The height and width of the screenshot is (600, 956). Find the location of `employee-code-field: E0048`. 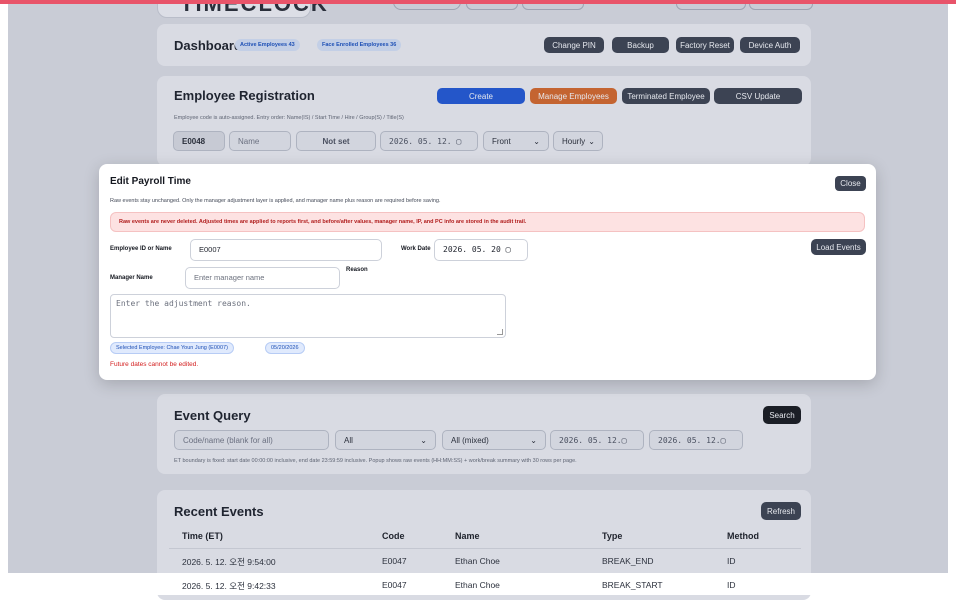

employee-code-field: E0048 is located at coordinates (199, 141).